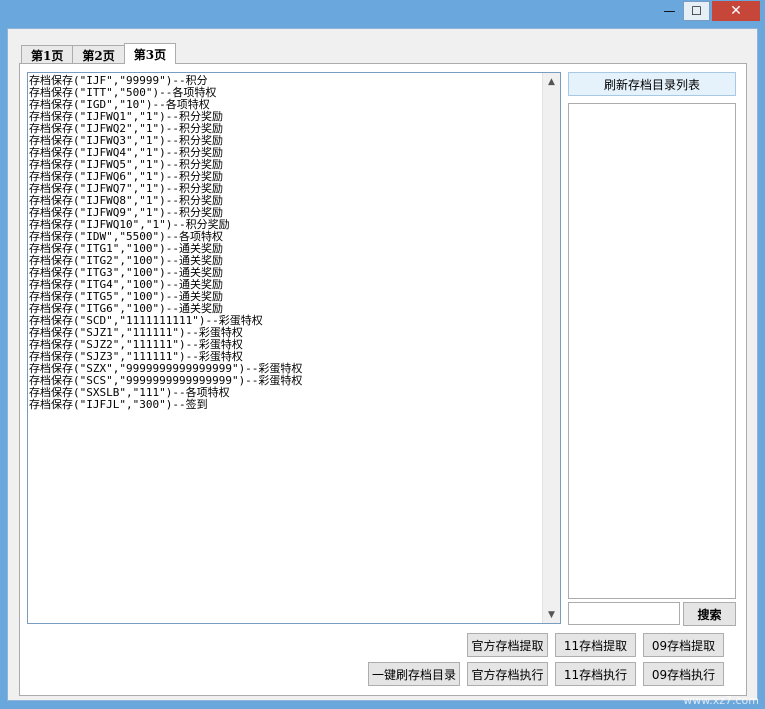 This screenshot has height=709, width=765. Describe the element at coordinates (595, 674) in the screenshot. I see `execute-11-button: 11存档执行` at that location.